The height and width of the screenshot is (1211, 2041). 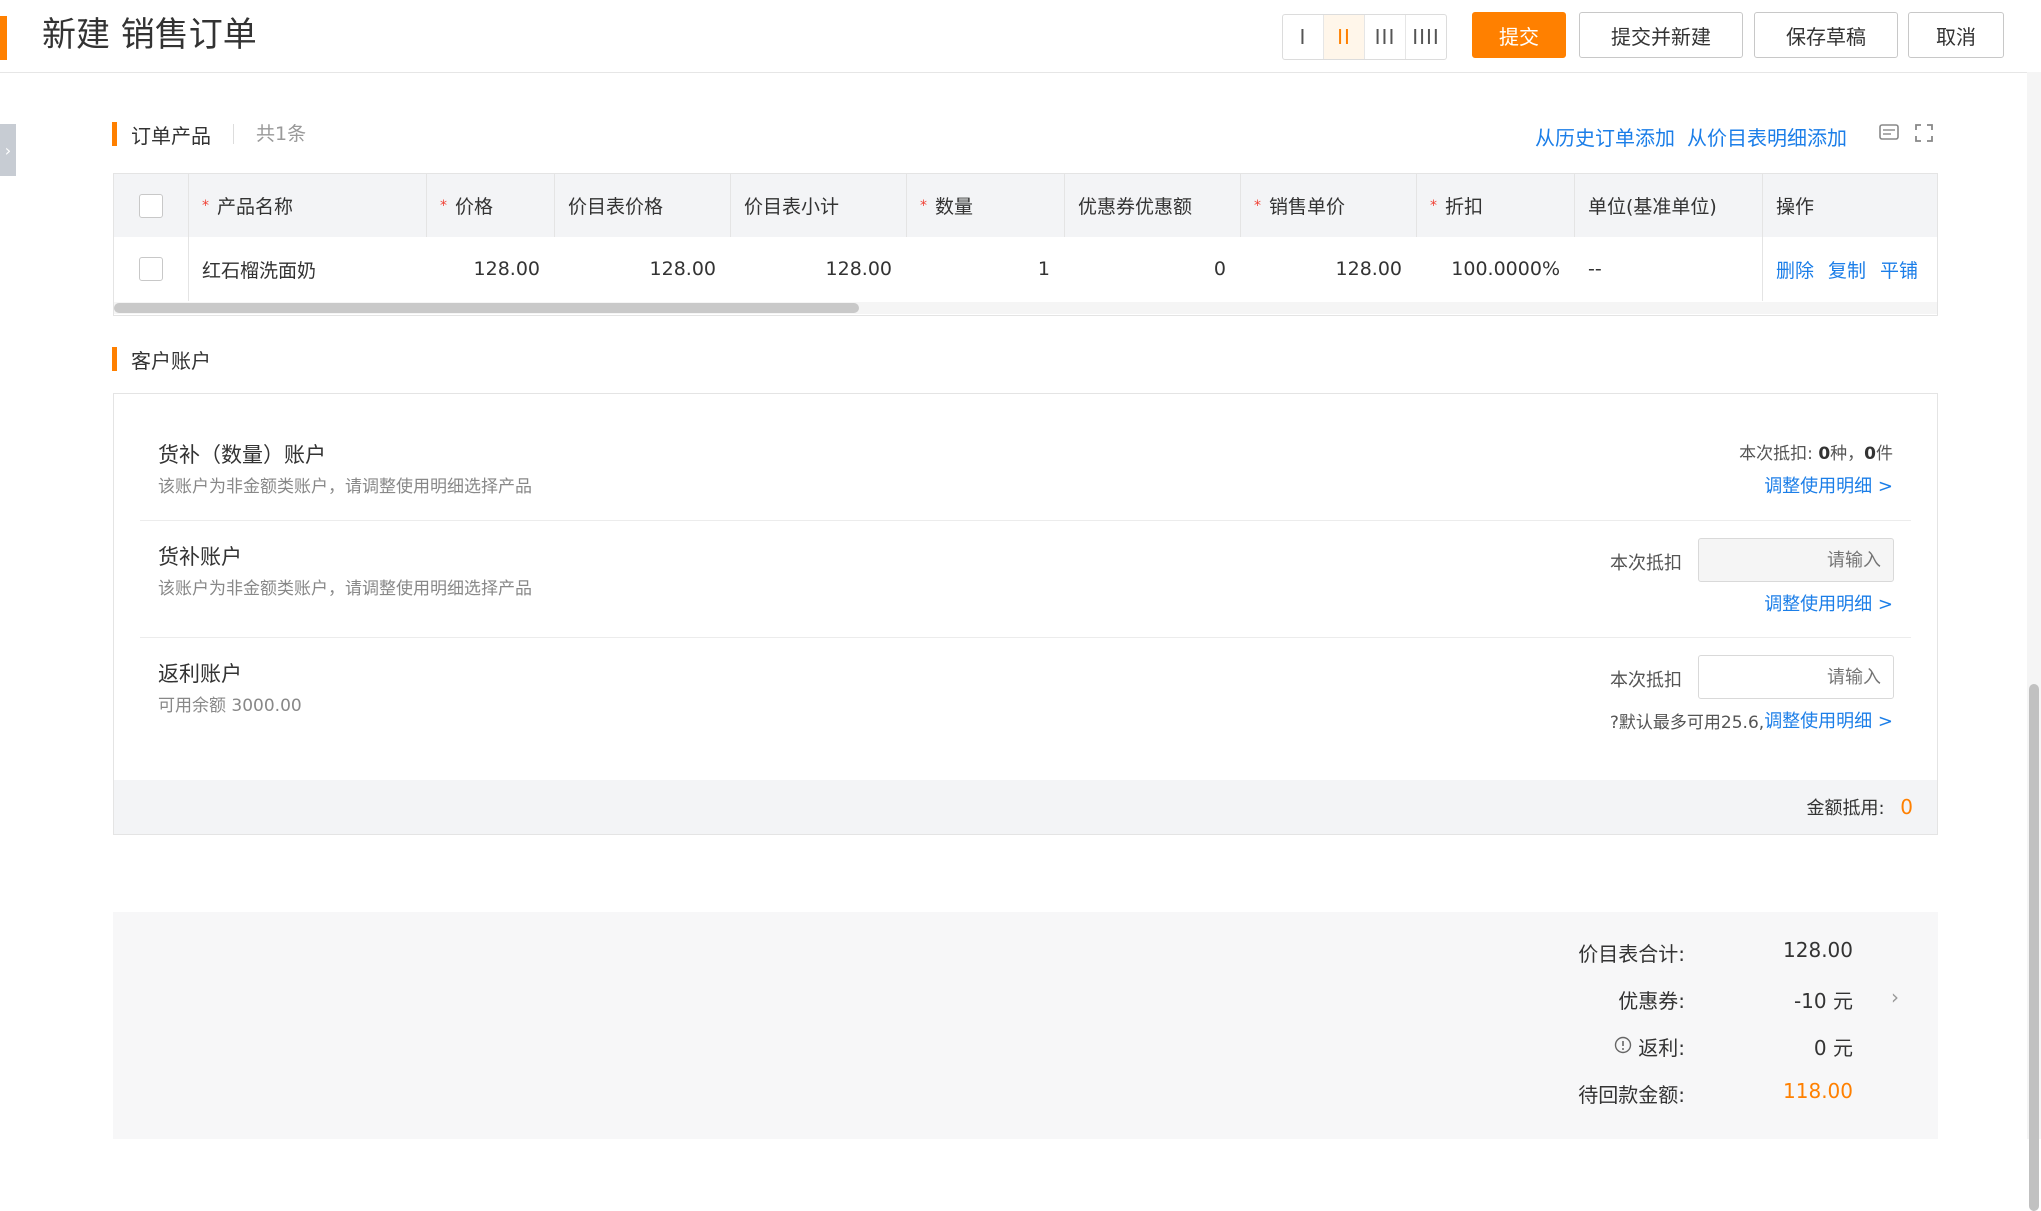 I want to click on account-name: 货补账户, so click(x=200, y=557).